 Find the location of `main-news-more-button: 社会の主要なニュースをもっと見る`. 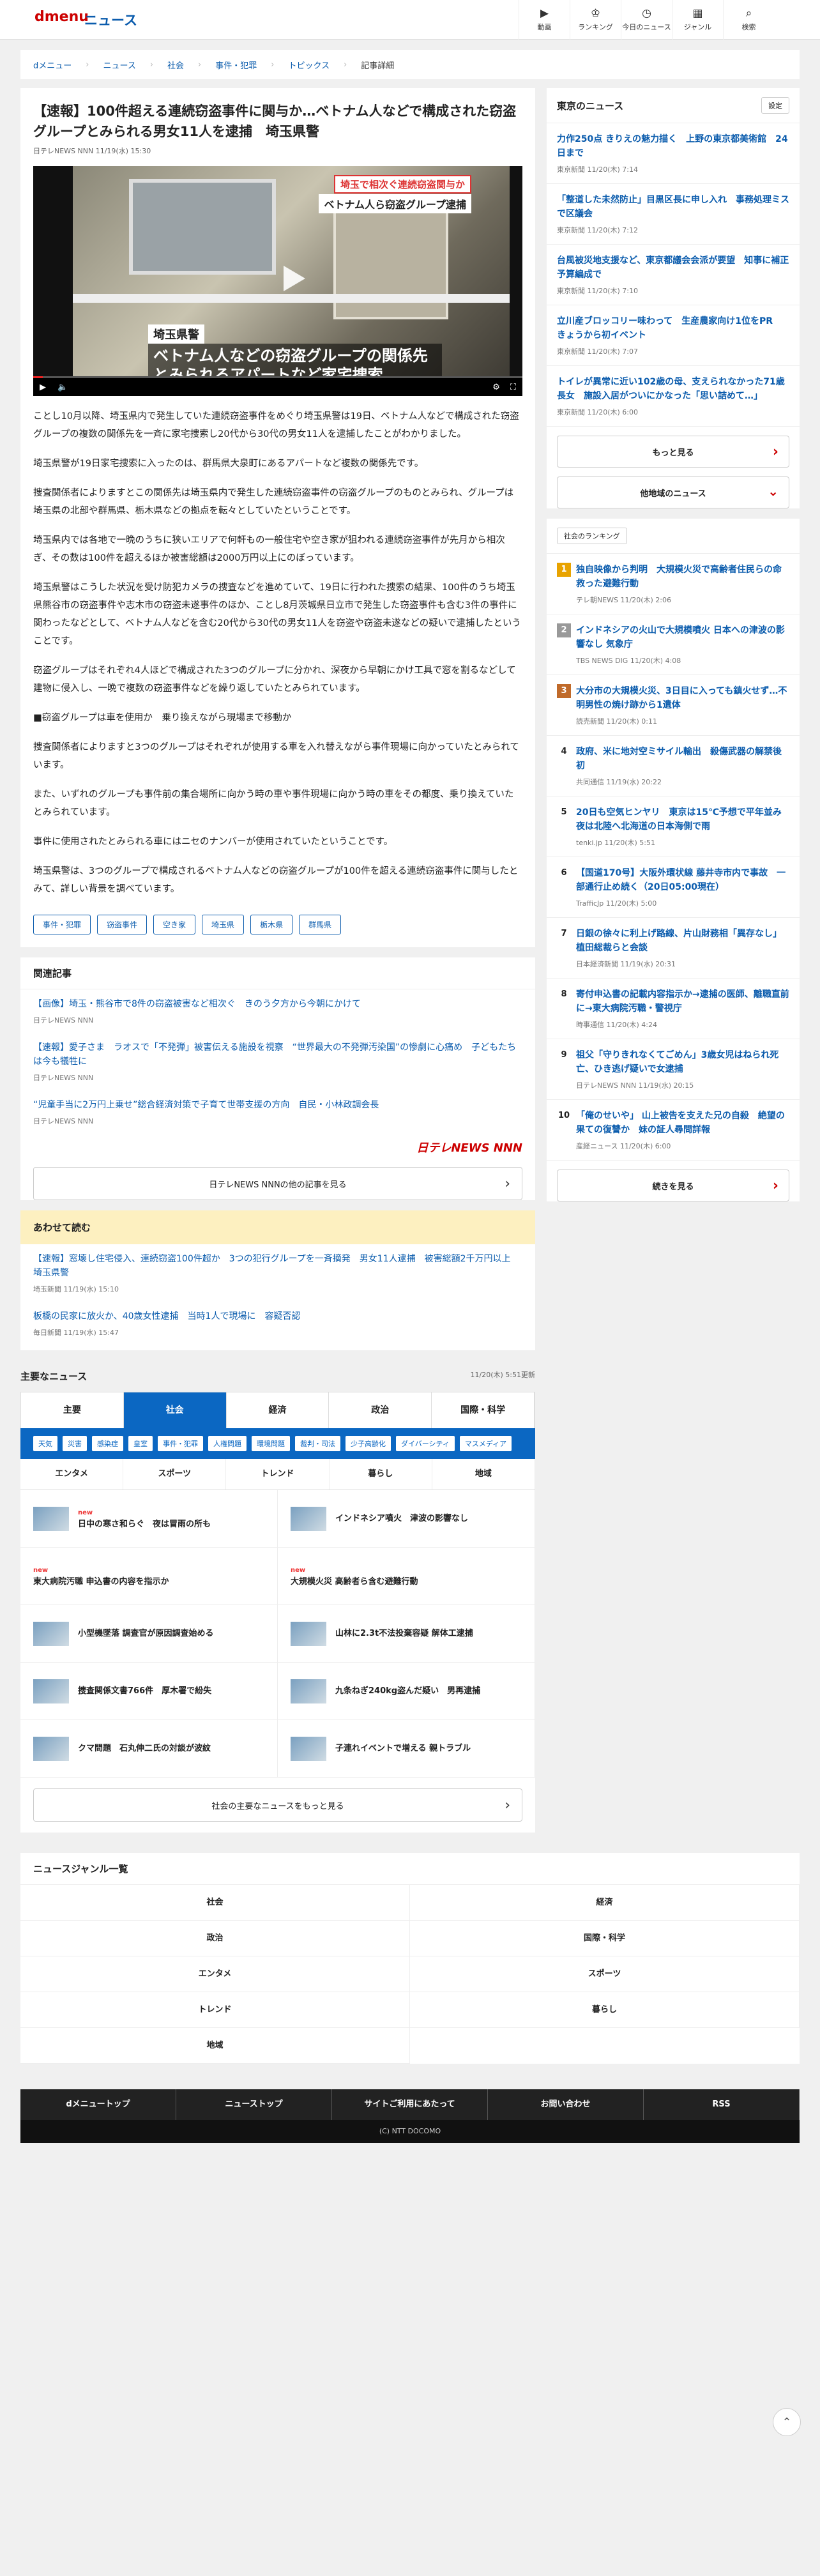

main-news-more-button: 社会の主要なニュースをもっと見る is located at coordinates (277, 1805).